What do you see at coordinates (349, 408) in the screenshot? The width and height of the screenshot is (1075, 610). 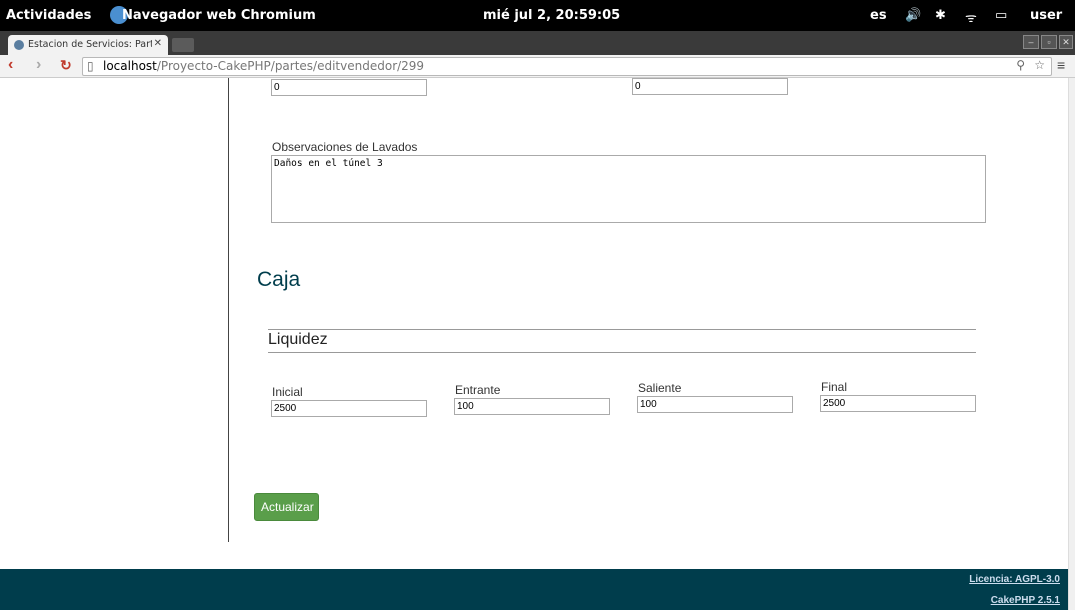 I see `inicial-input` at bounding box center [349, 408].